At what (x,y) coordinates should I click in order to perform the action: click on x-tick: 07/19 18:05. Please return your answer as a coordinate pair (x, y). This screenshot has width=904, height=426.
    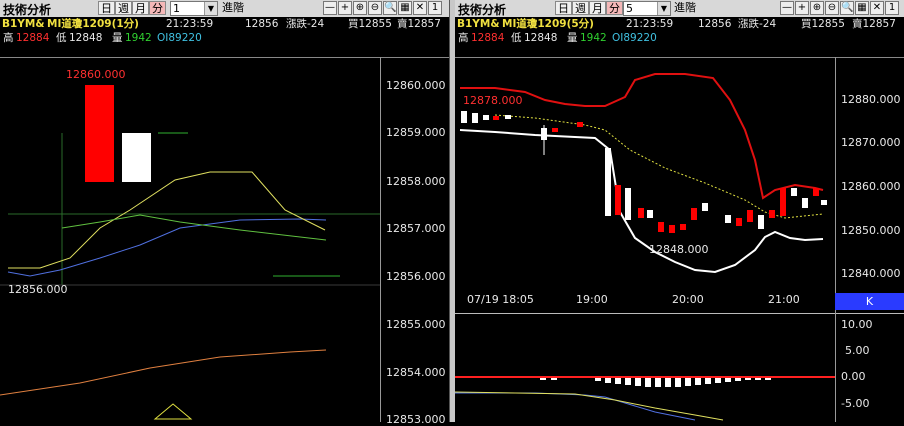
    Looking at the image, I should click on (500, 299).